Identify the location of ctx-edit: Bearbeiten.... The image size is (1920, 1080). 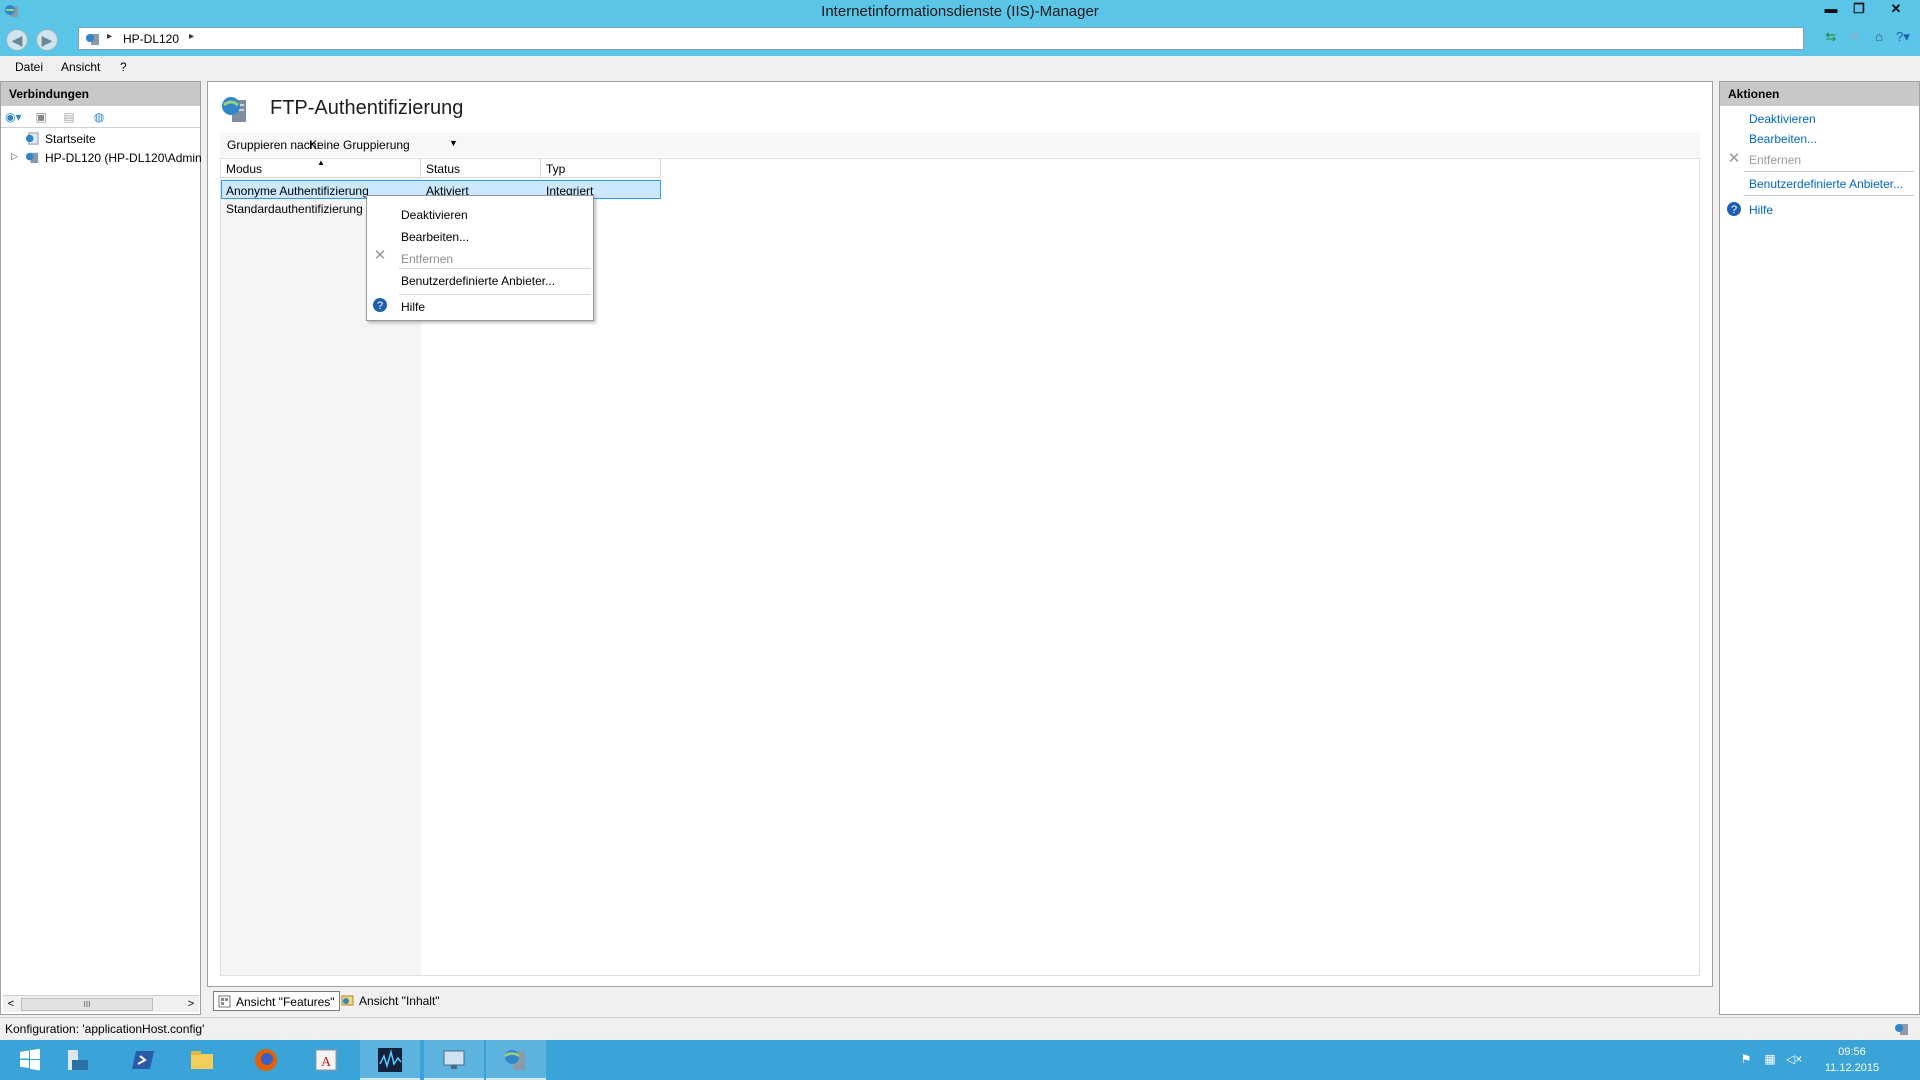
(435, 237).